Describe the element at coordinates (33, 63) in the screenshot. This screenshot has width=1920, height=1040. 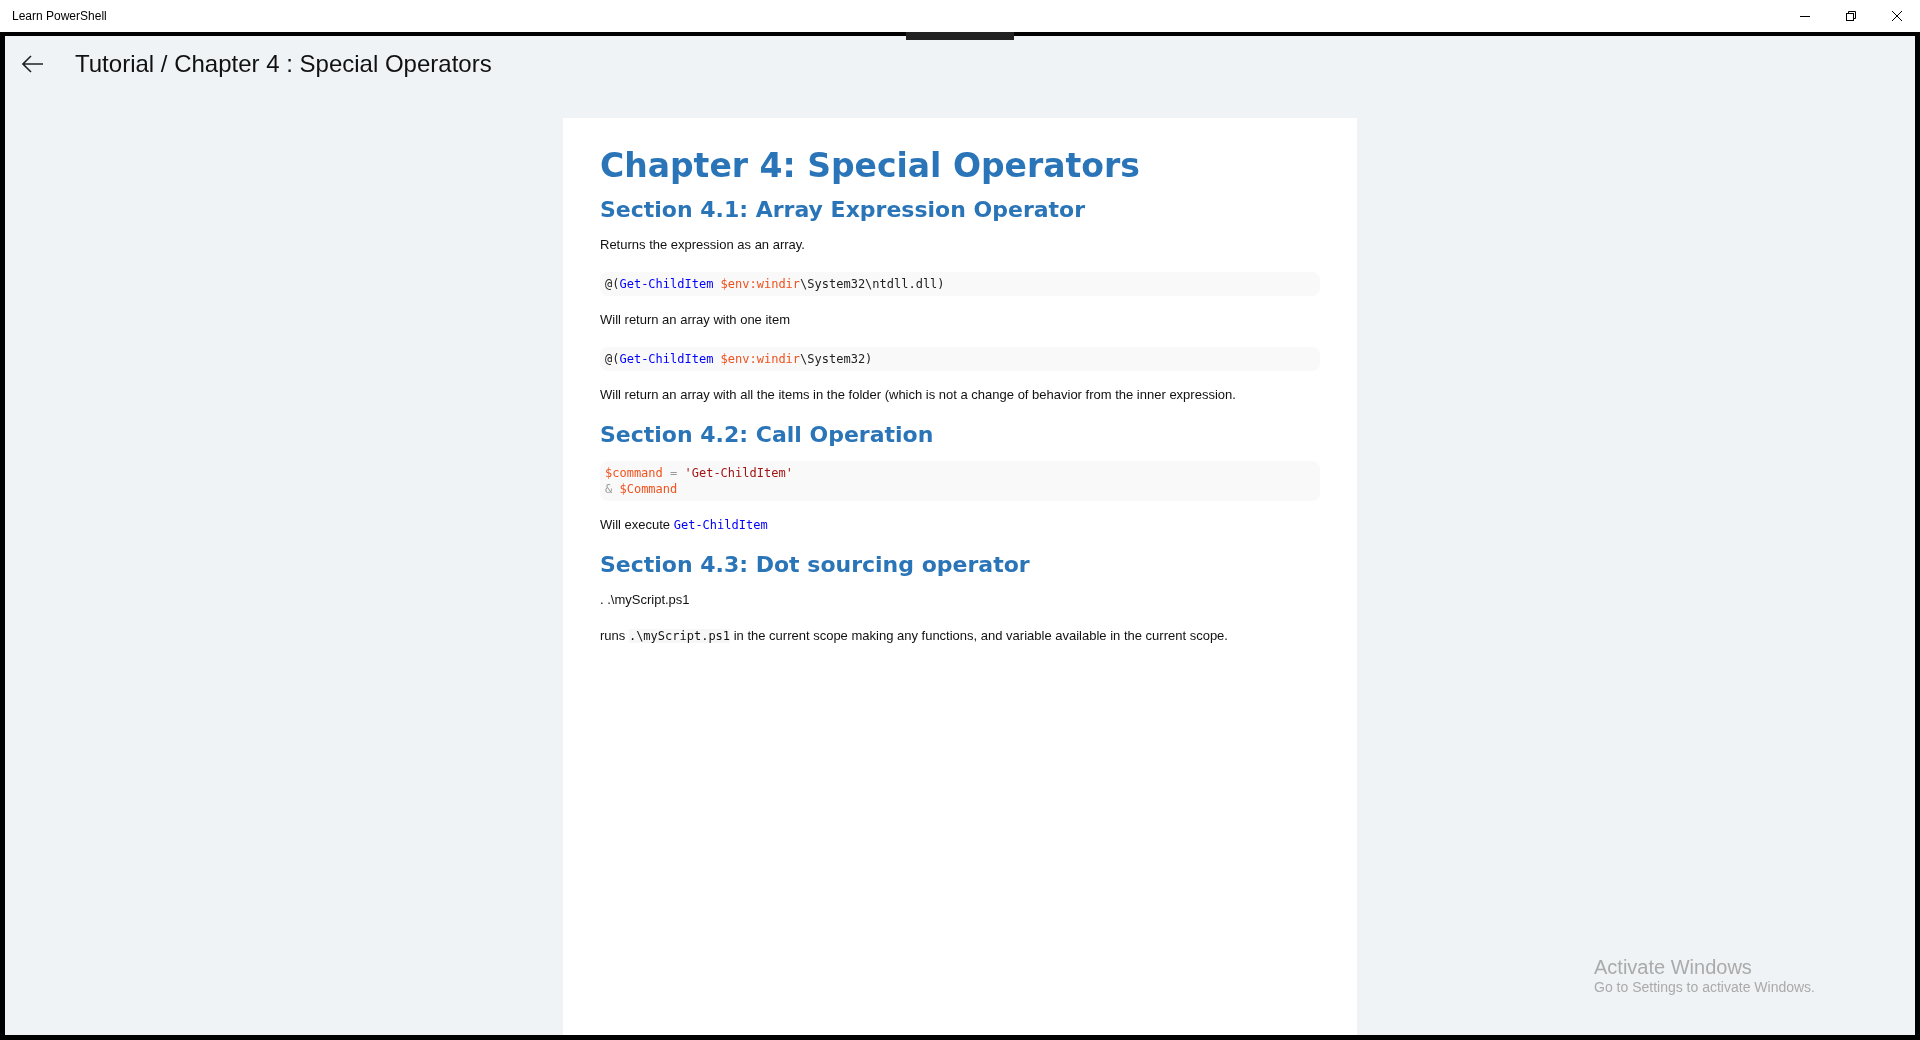
I see `back-arrow-icon` at that location.